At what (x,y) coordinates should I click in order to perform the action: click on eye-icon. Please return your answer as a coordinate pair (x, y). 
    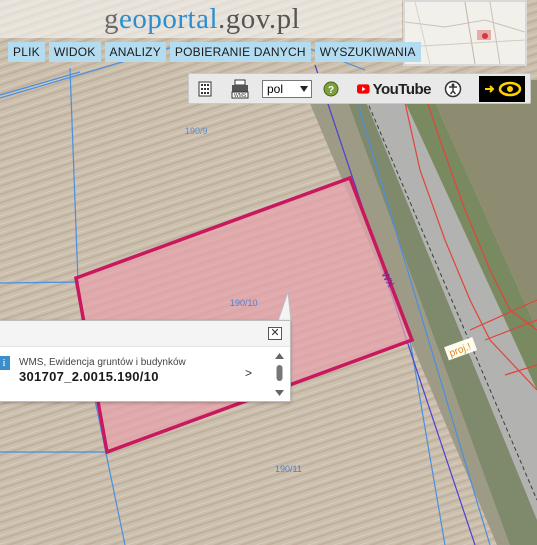
    Looking at the image, I should click on (503, 89).